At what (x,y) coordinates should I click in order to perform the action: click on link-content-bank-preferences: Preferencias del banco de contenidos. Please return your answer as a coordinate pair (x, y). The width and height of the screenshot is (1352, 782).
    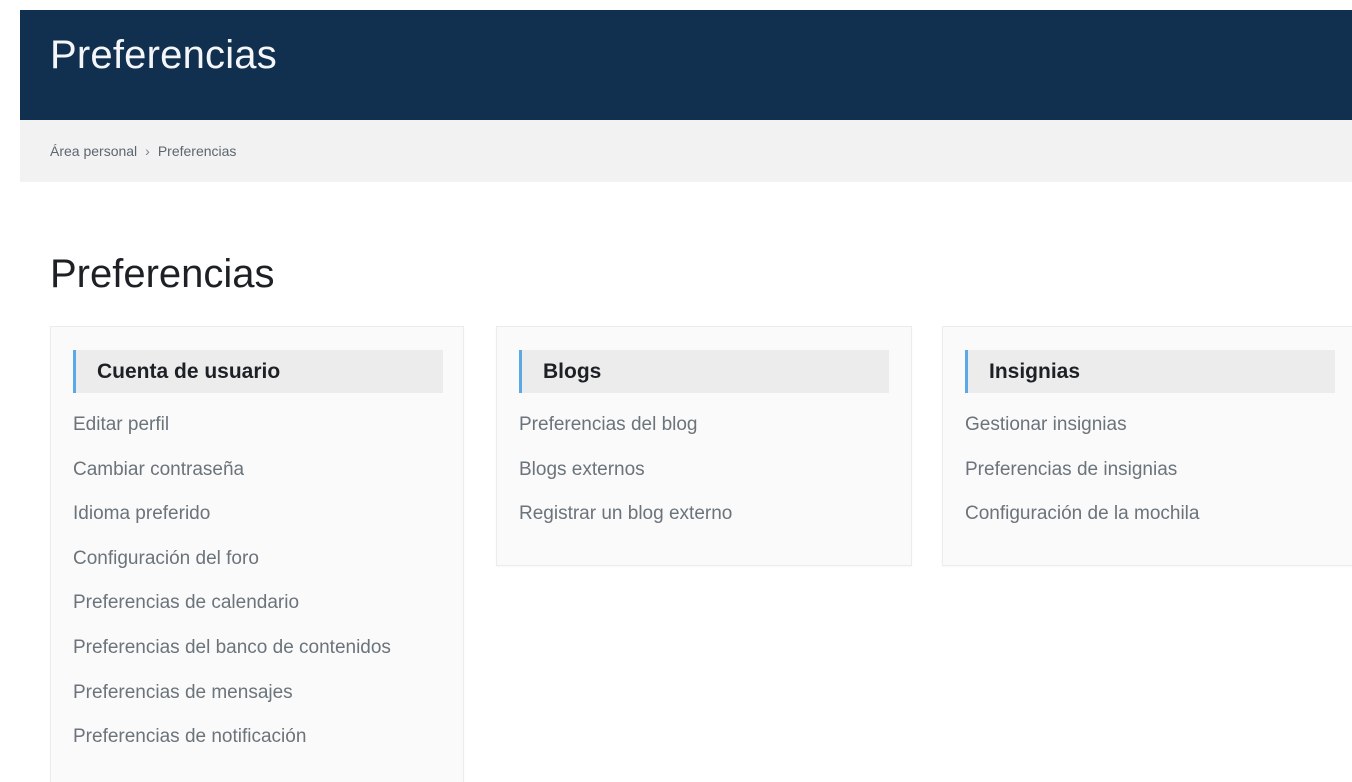
    Looking at the image, I should click on (232, 659).